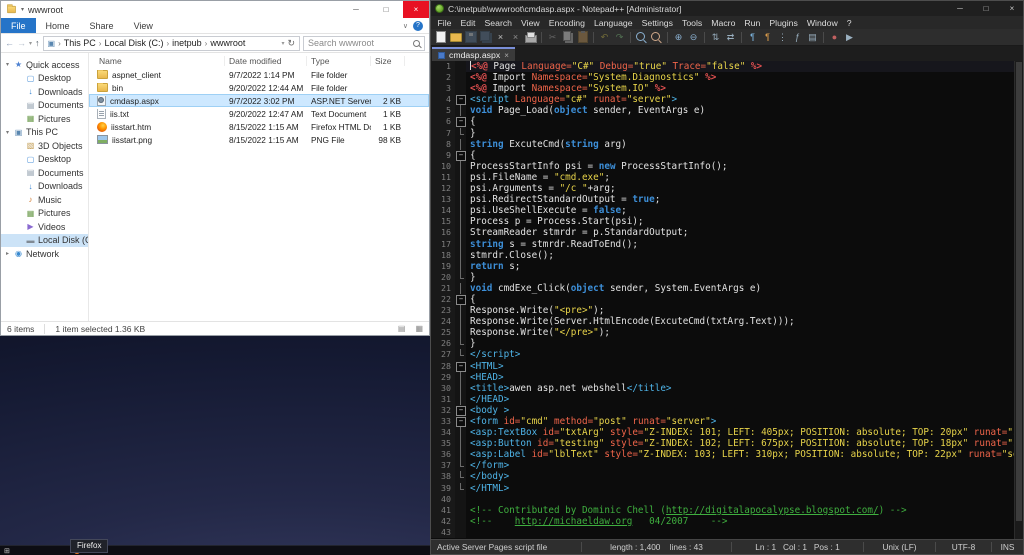 This screenshot has width=1024, height=555. I want to click on menu-window: Window, so click(822, 23).